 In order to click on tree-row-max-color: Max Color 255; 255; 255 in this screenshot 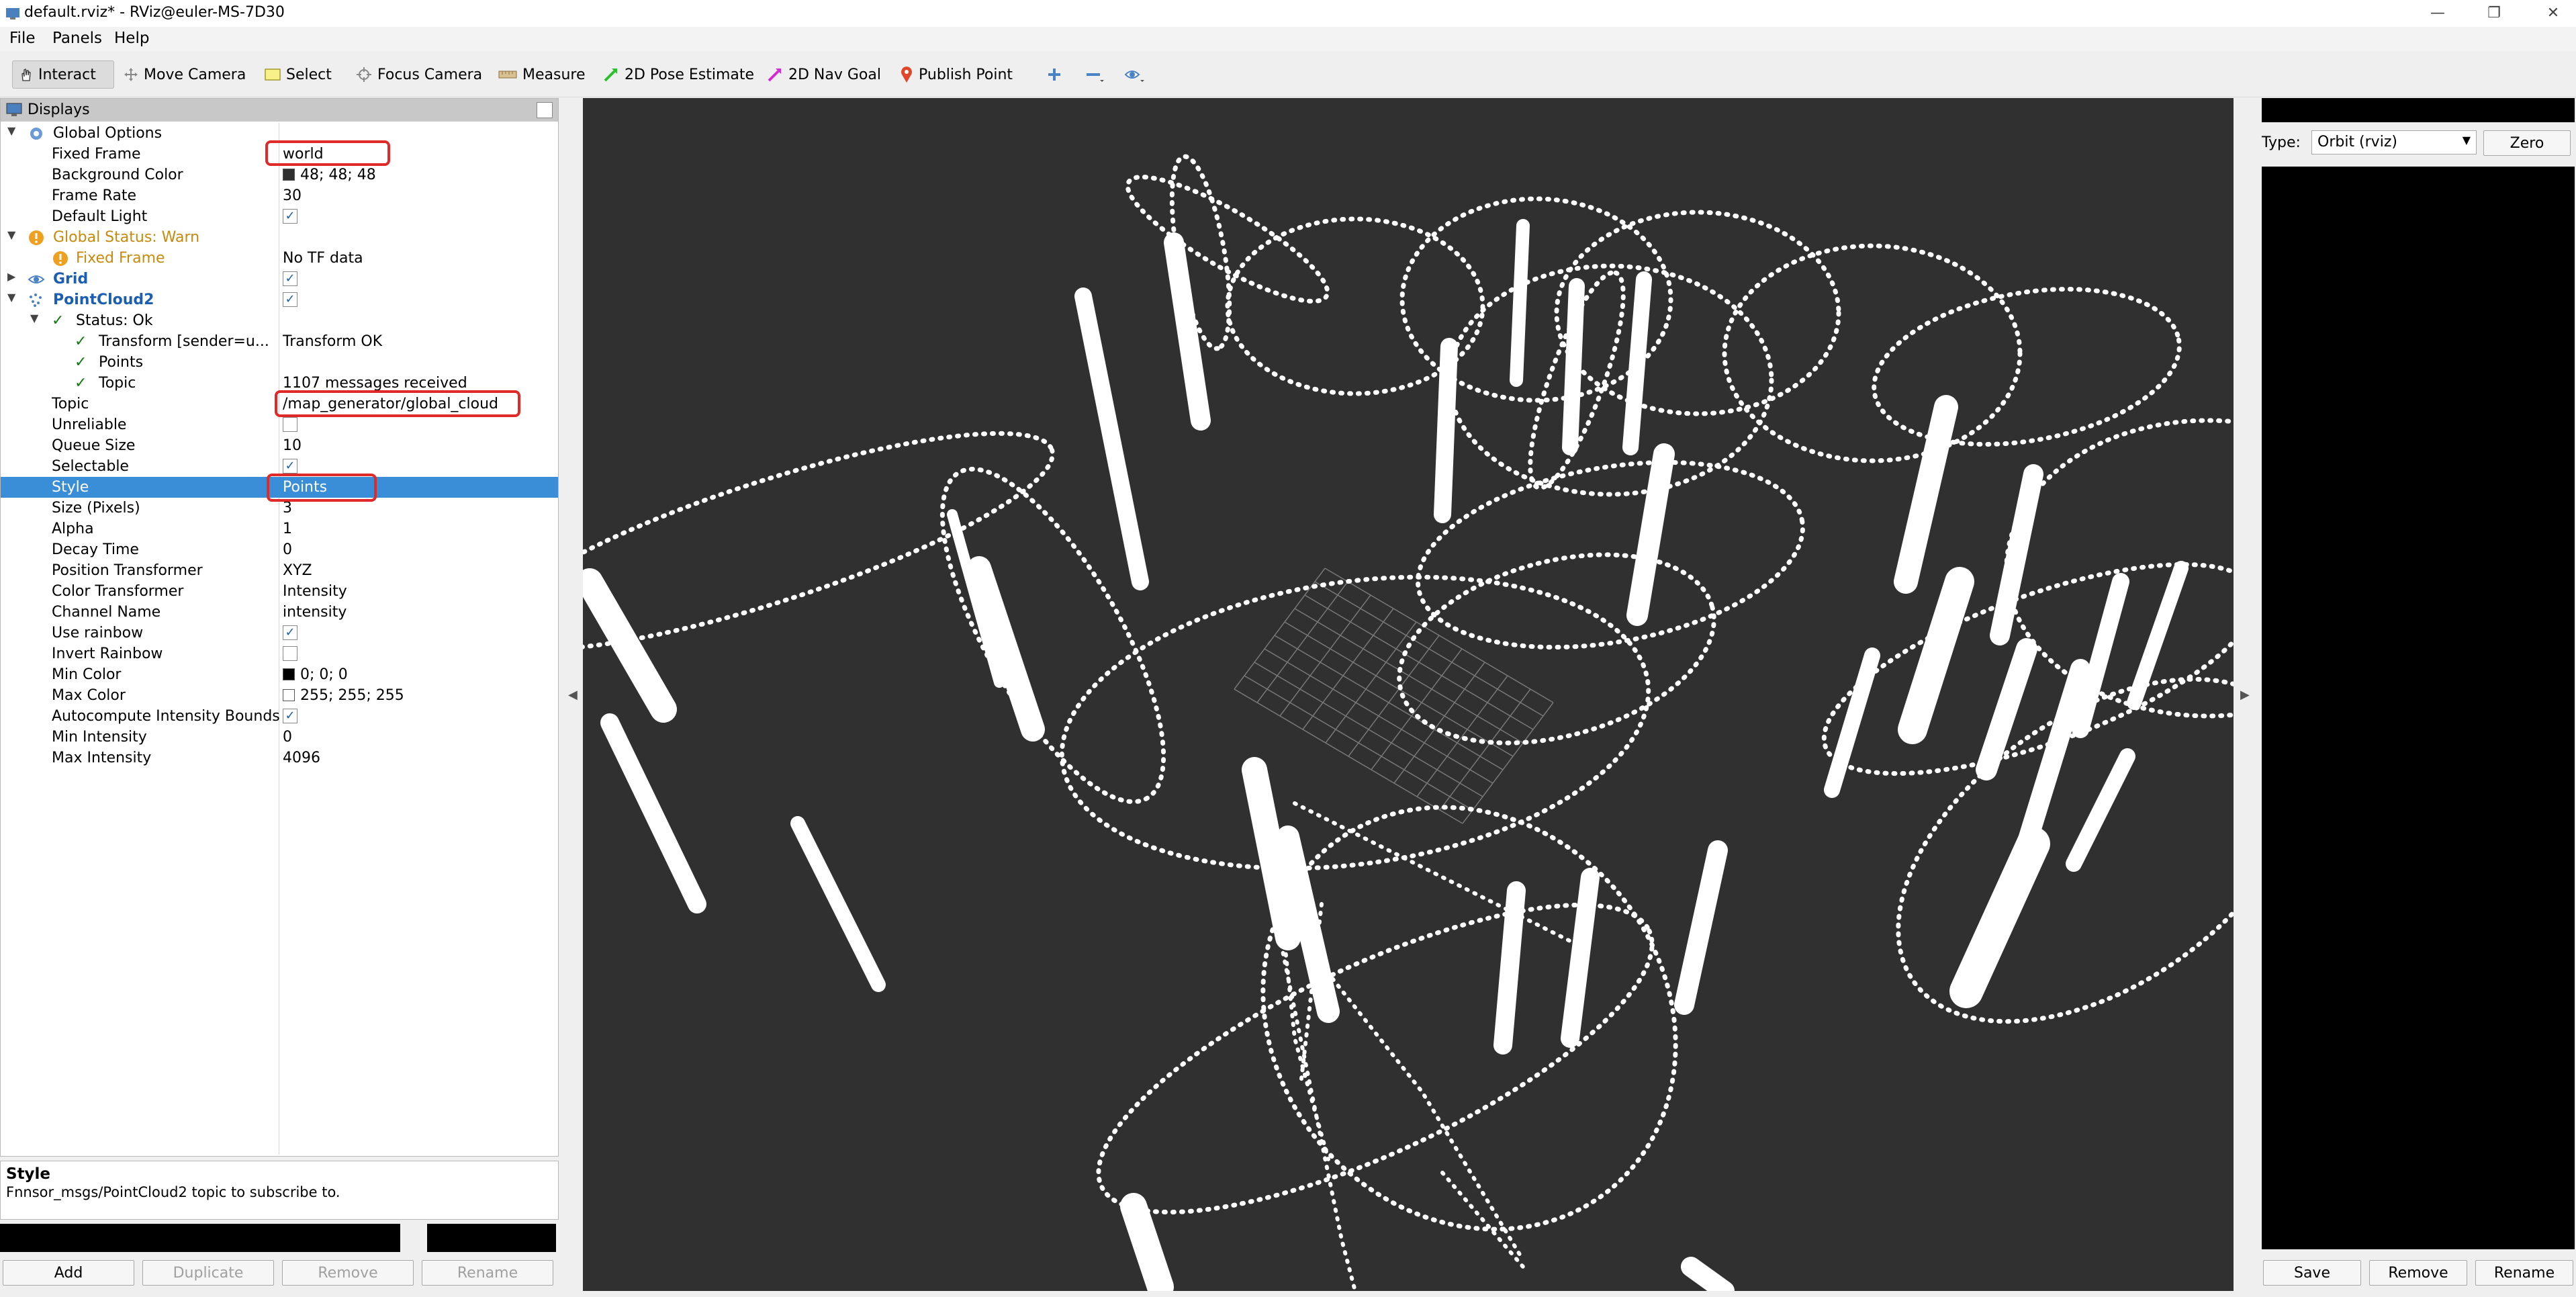, I will do `click(279, 695)`.